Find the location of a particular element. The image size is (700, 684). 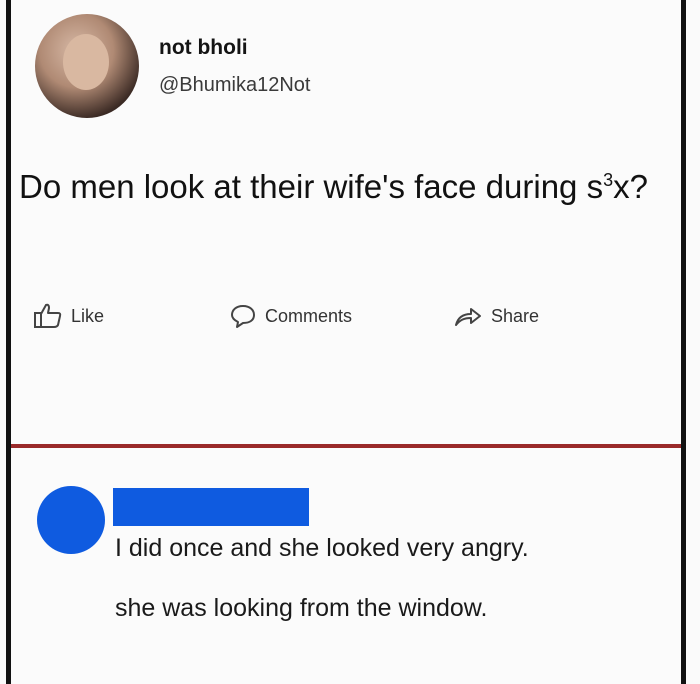

post-text-superscript: 3 is located at coordinates (608, 180).